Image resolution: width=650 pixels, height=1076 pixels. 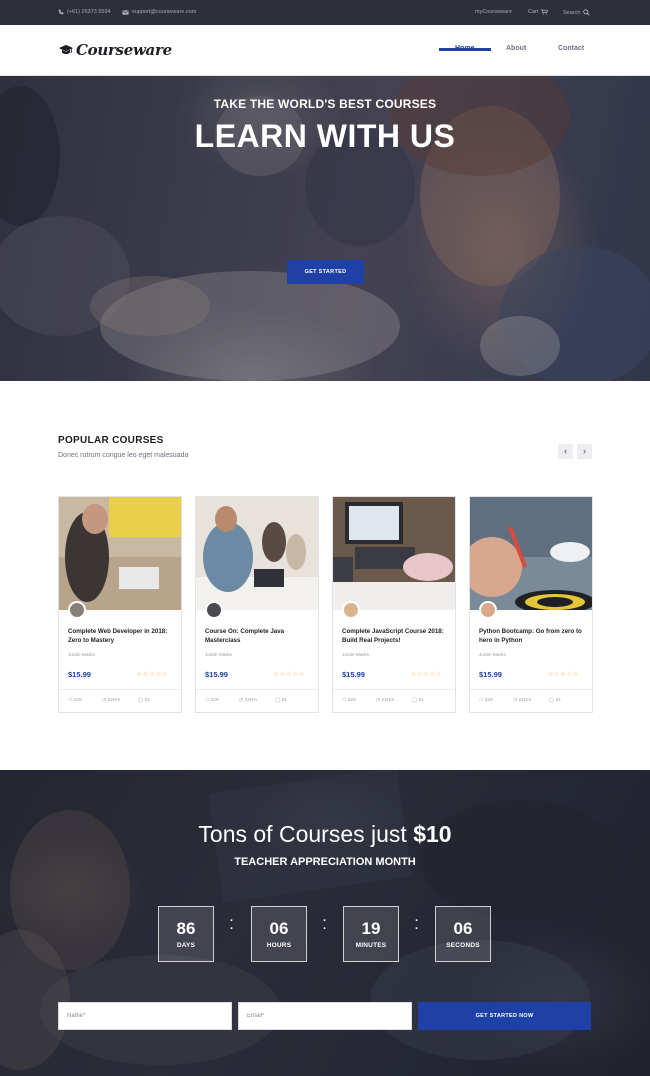 I want to click on cart-icon, so click(x=545, y=12).